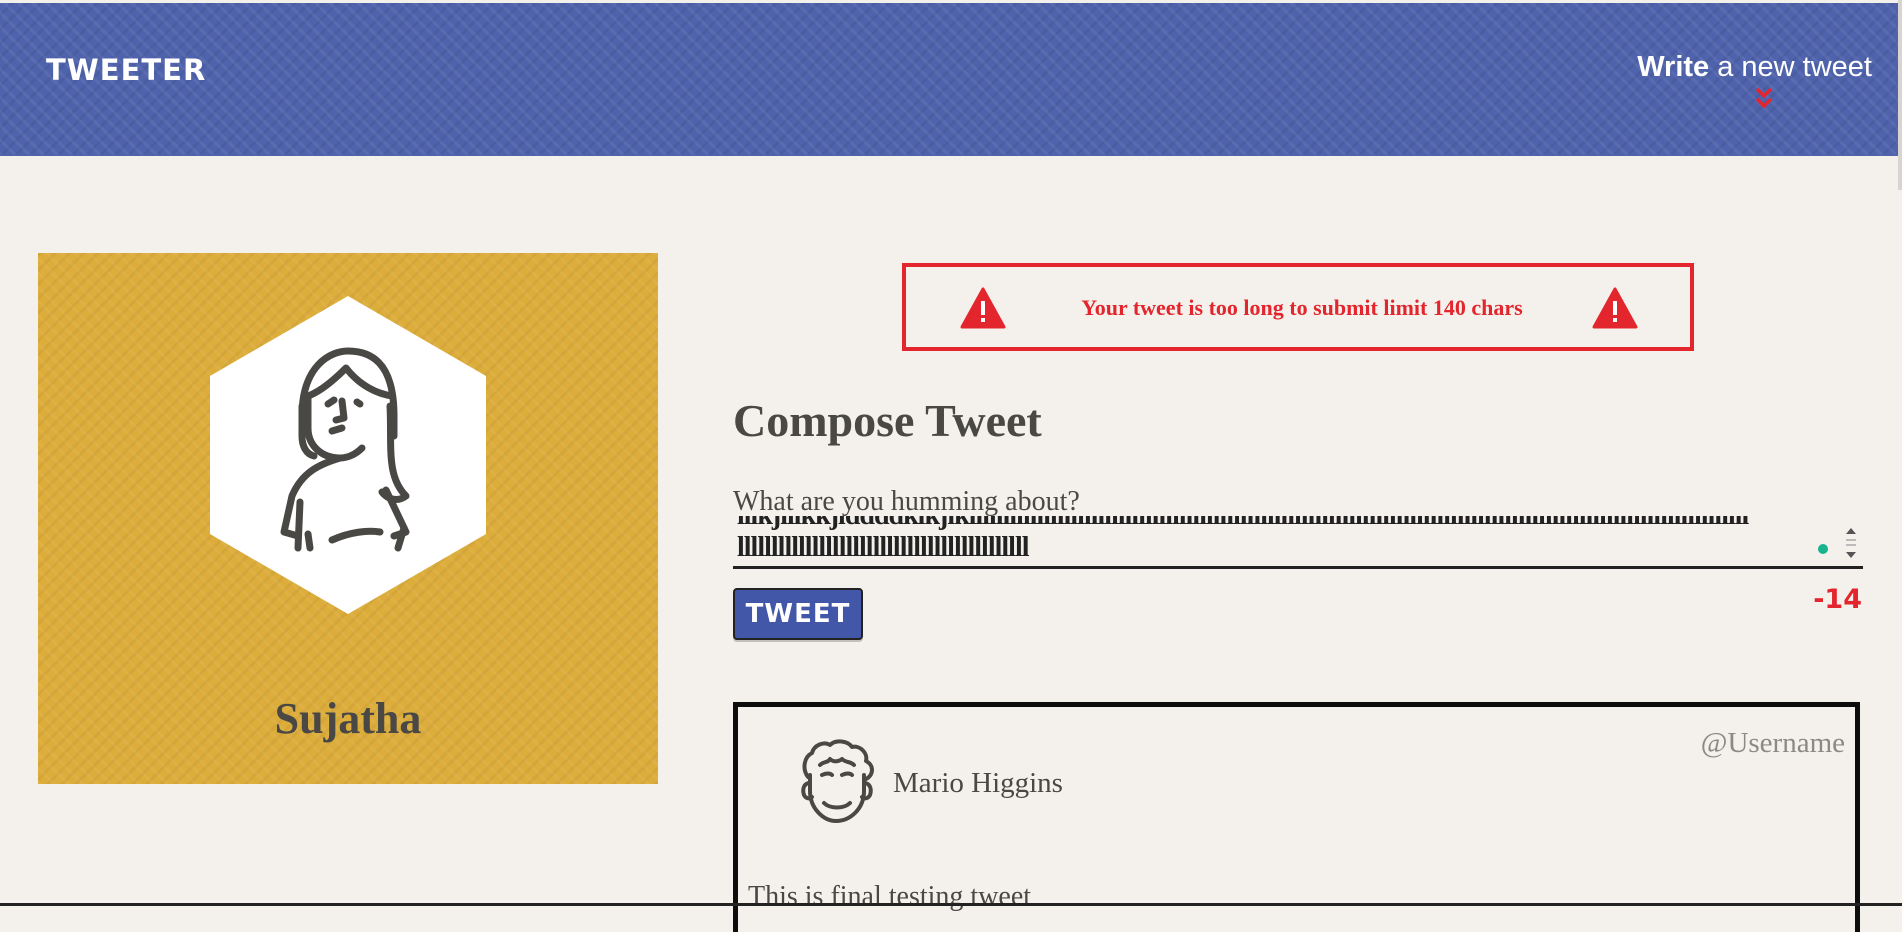 The width and height of the screenshot is (1902, 932). Describe the element at coordinates (1823, 549) in the screenshot. I see `status-dot` at that location.